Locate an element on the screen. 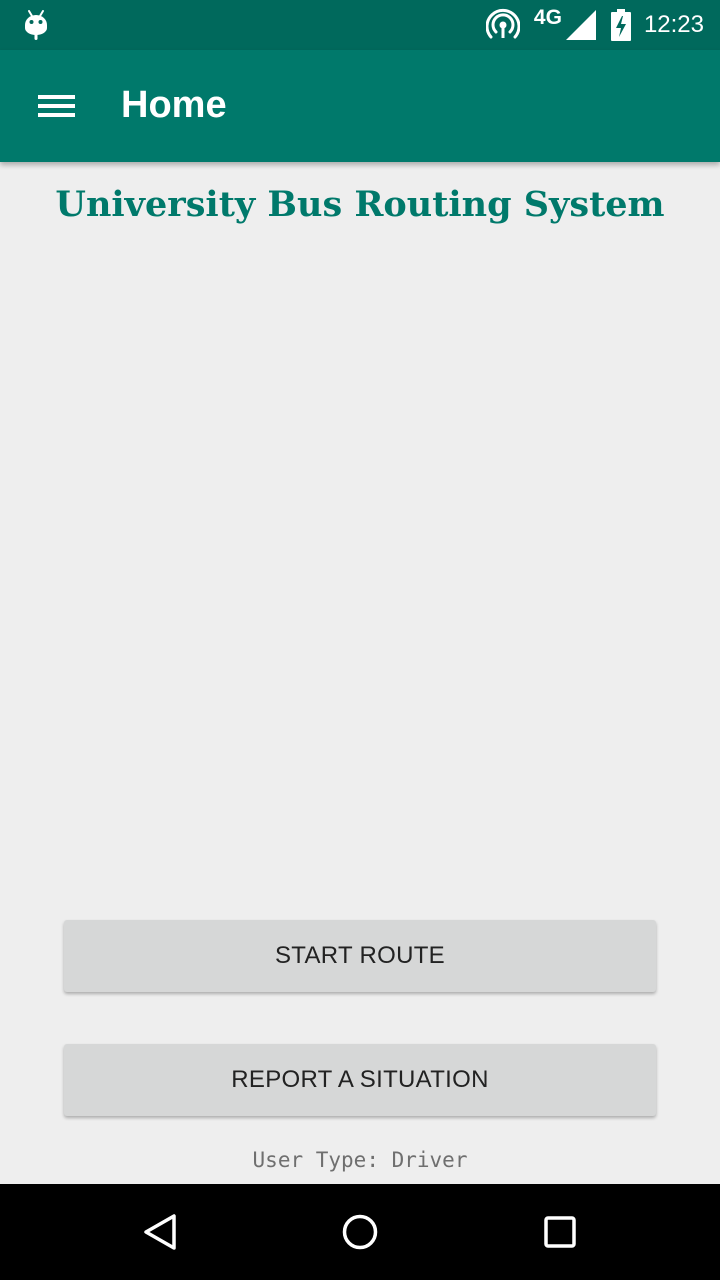  start-route-button: START ROUTE is located at coordinates (360, 956).